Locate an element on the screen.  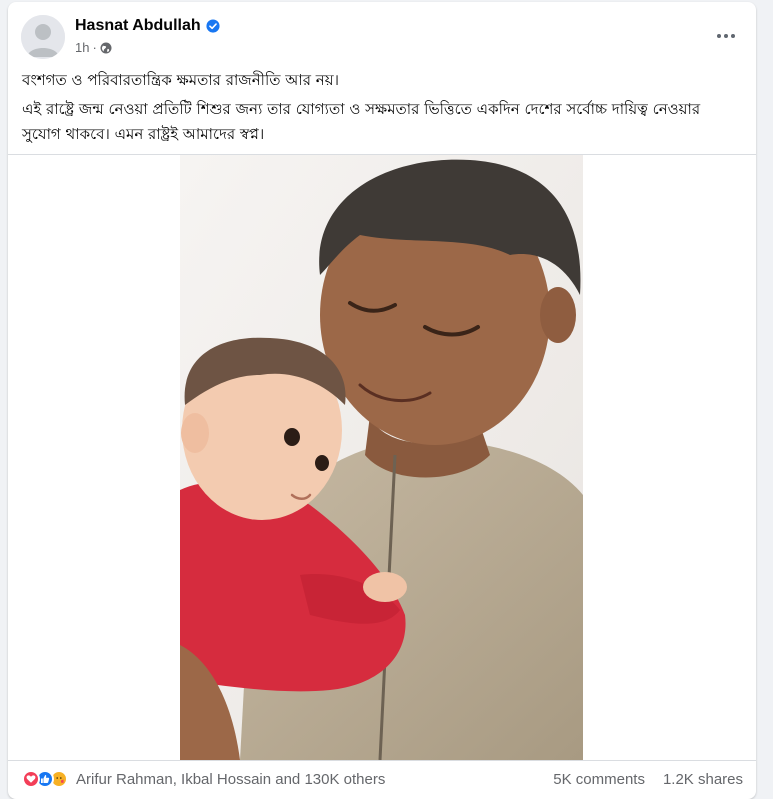
more-options-button is located at coordinates (726, 36).